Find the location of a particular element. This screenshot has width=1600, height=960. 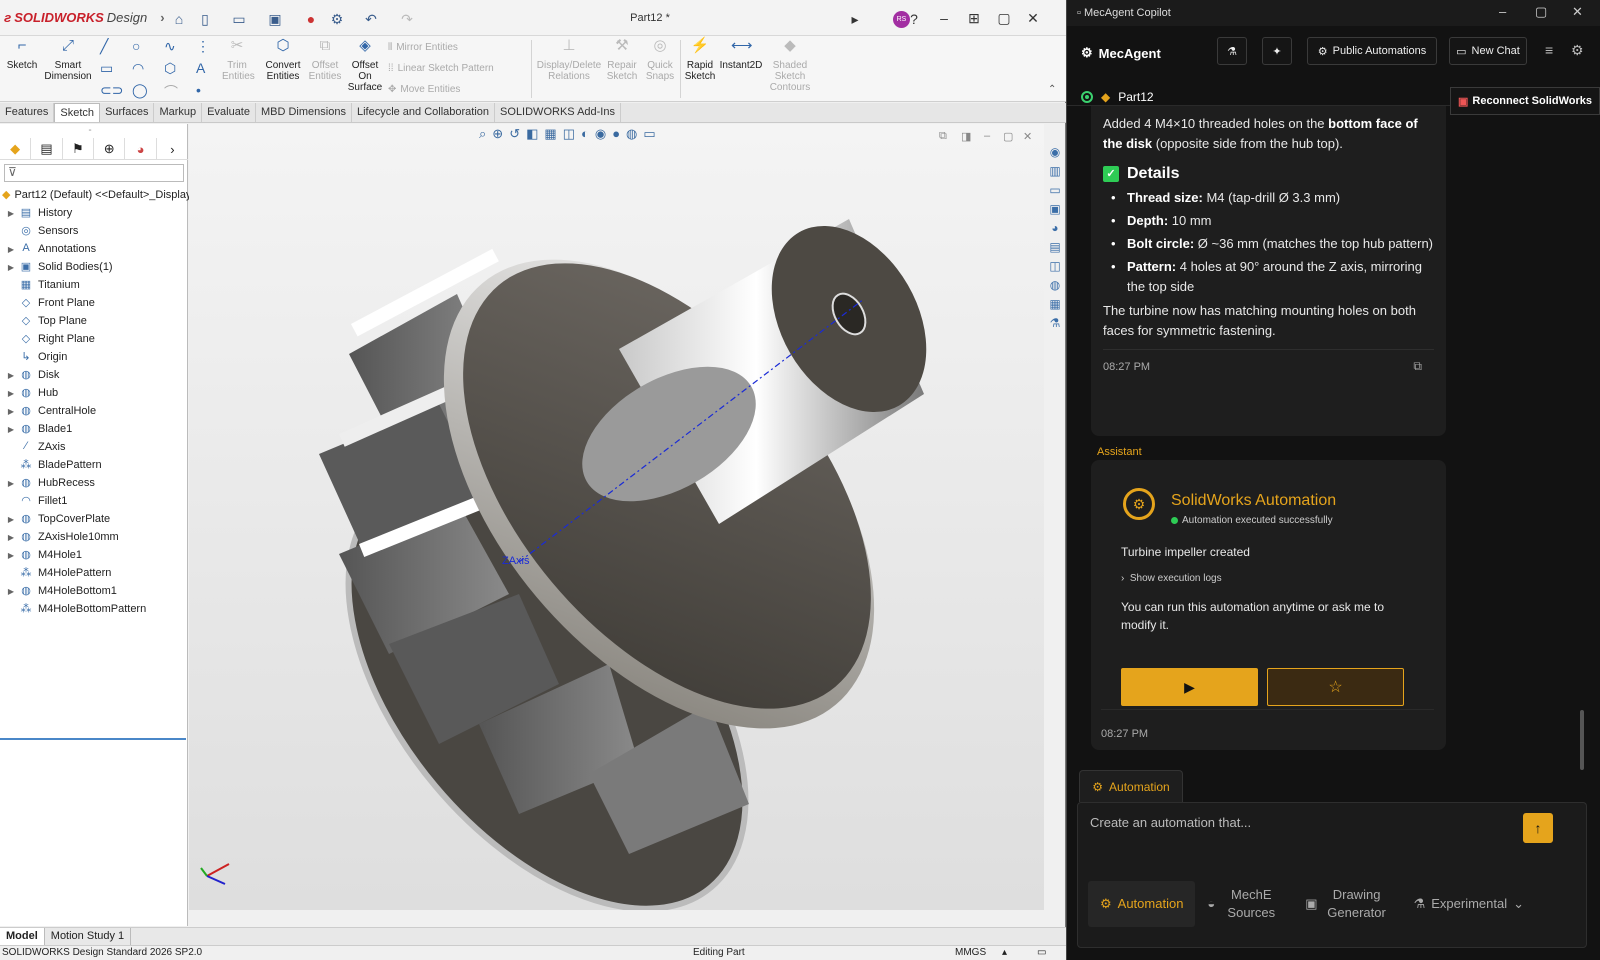

solidworks-resources-icon: ◉ is located at coordinates (1055, 153).